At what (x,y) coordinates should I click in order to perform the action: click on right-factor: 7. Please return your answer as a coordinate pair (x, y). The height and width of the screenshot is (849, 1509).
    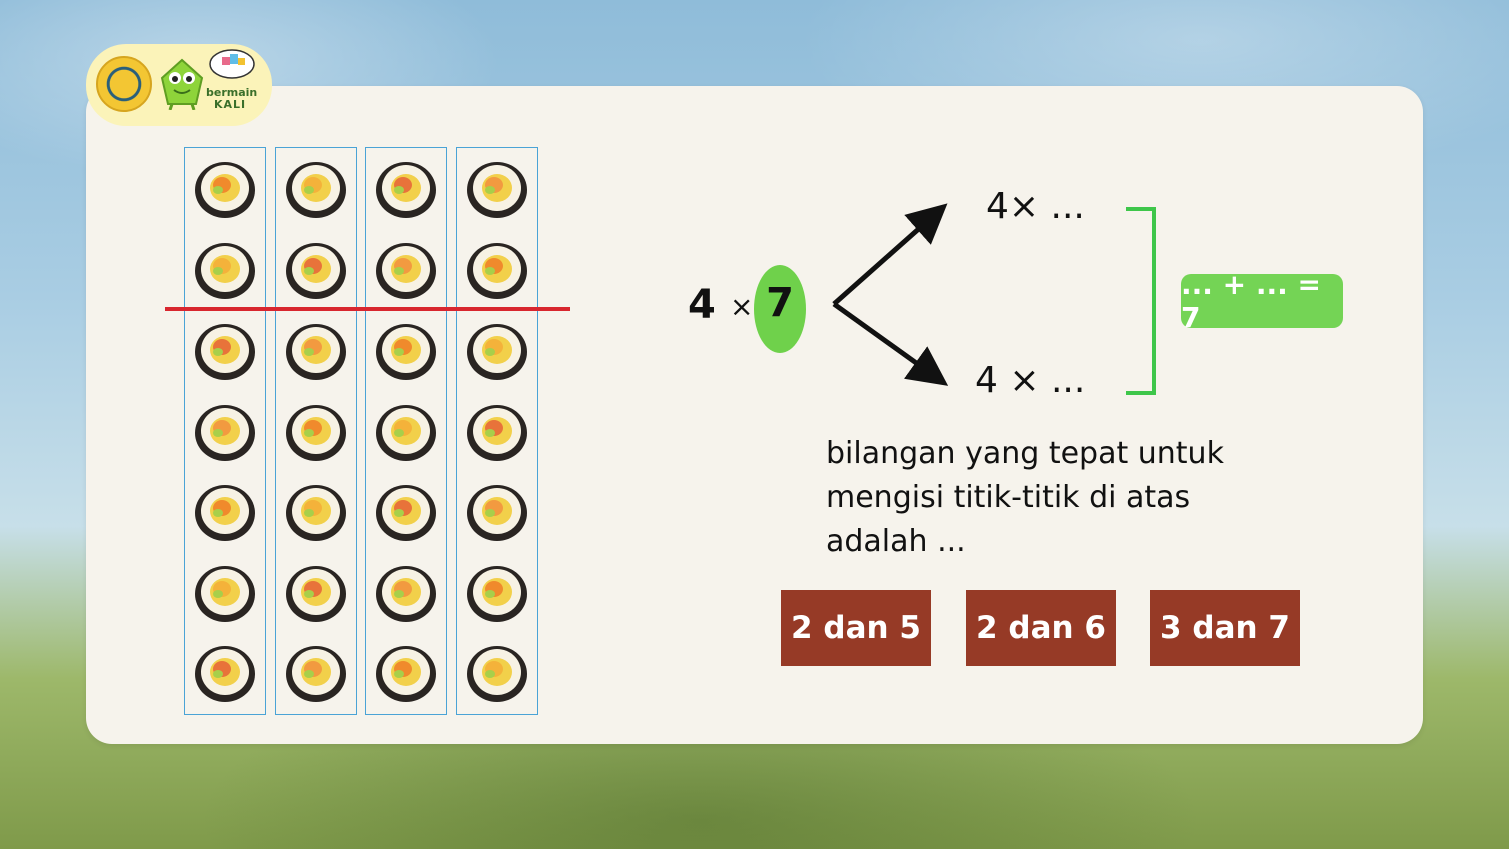
    Looking at the image, I should click on (780, 303).